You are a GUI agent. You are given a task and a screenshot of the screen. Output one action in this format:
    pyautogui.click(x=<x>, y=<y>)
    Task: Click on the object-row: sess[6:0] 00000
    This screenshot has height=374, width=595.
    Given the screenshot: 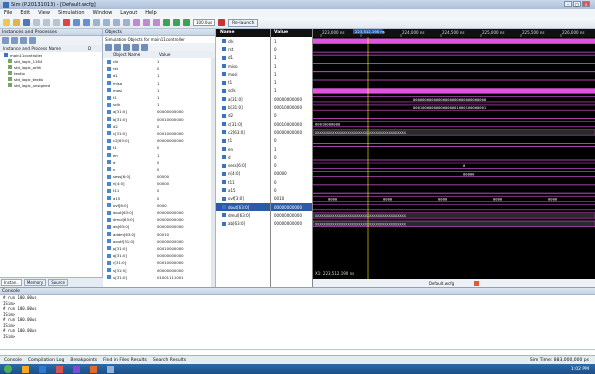 What is the action you would take?
    pyautogui.click(x=159, y=176)
    